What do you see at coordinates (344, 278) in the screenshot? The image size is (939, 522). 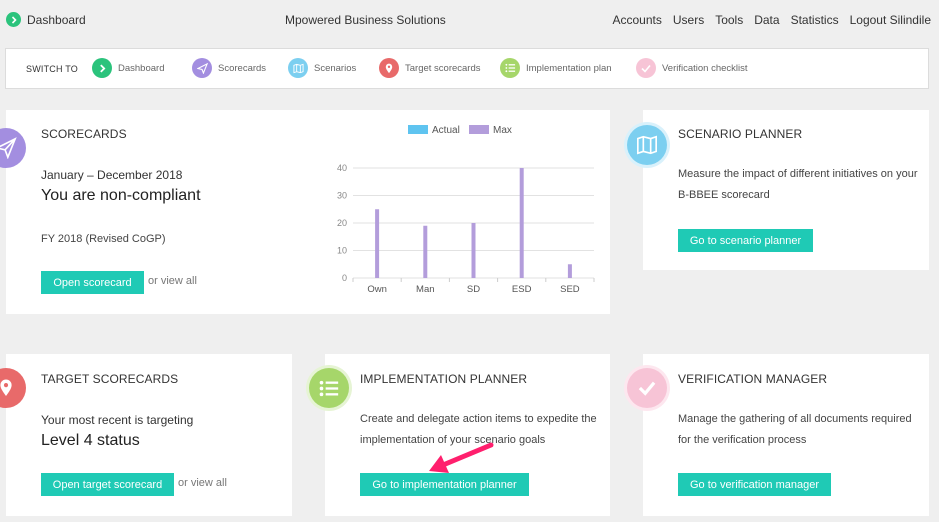 I see `y-tick-label: 0` at bounding box center [344, 278].